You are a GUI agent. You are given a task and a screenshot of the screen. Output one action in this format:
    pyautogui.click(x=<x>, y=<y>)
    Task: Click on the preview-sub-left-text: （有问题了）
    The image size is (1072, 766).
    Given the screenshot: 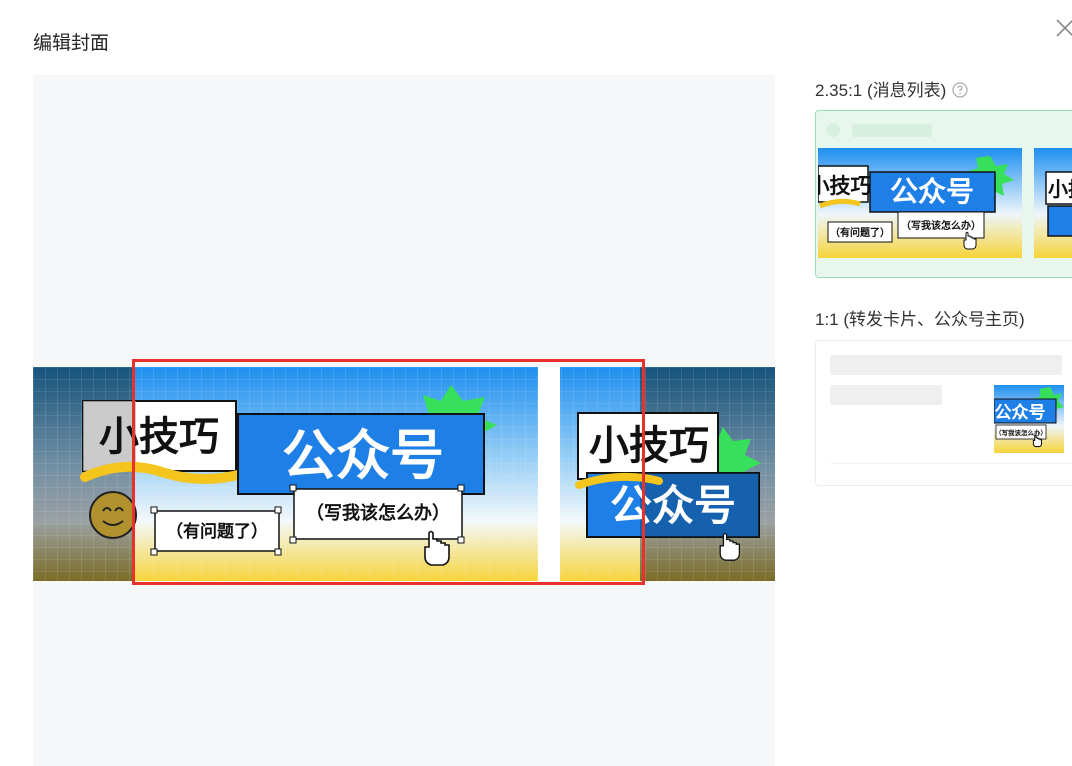 What is the action you would take?
    pyautogui.click(x=860, y=232)
    